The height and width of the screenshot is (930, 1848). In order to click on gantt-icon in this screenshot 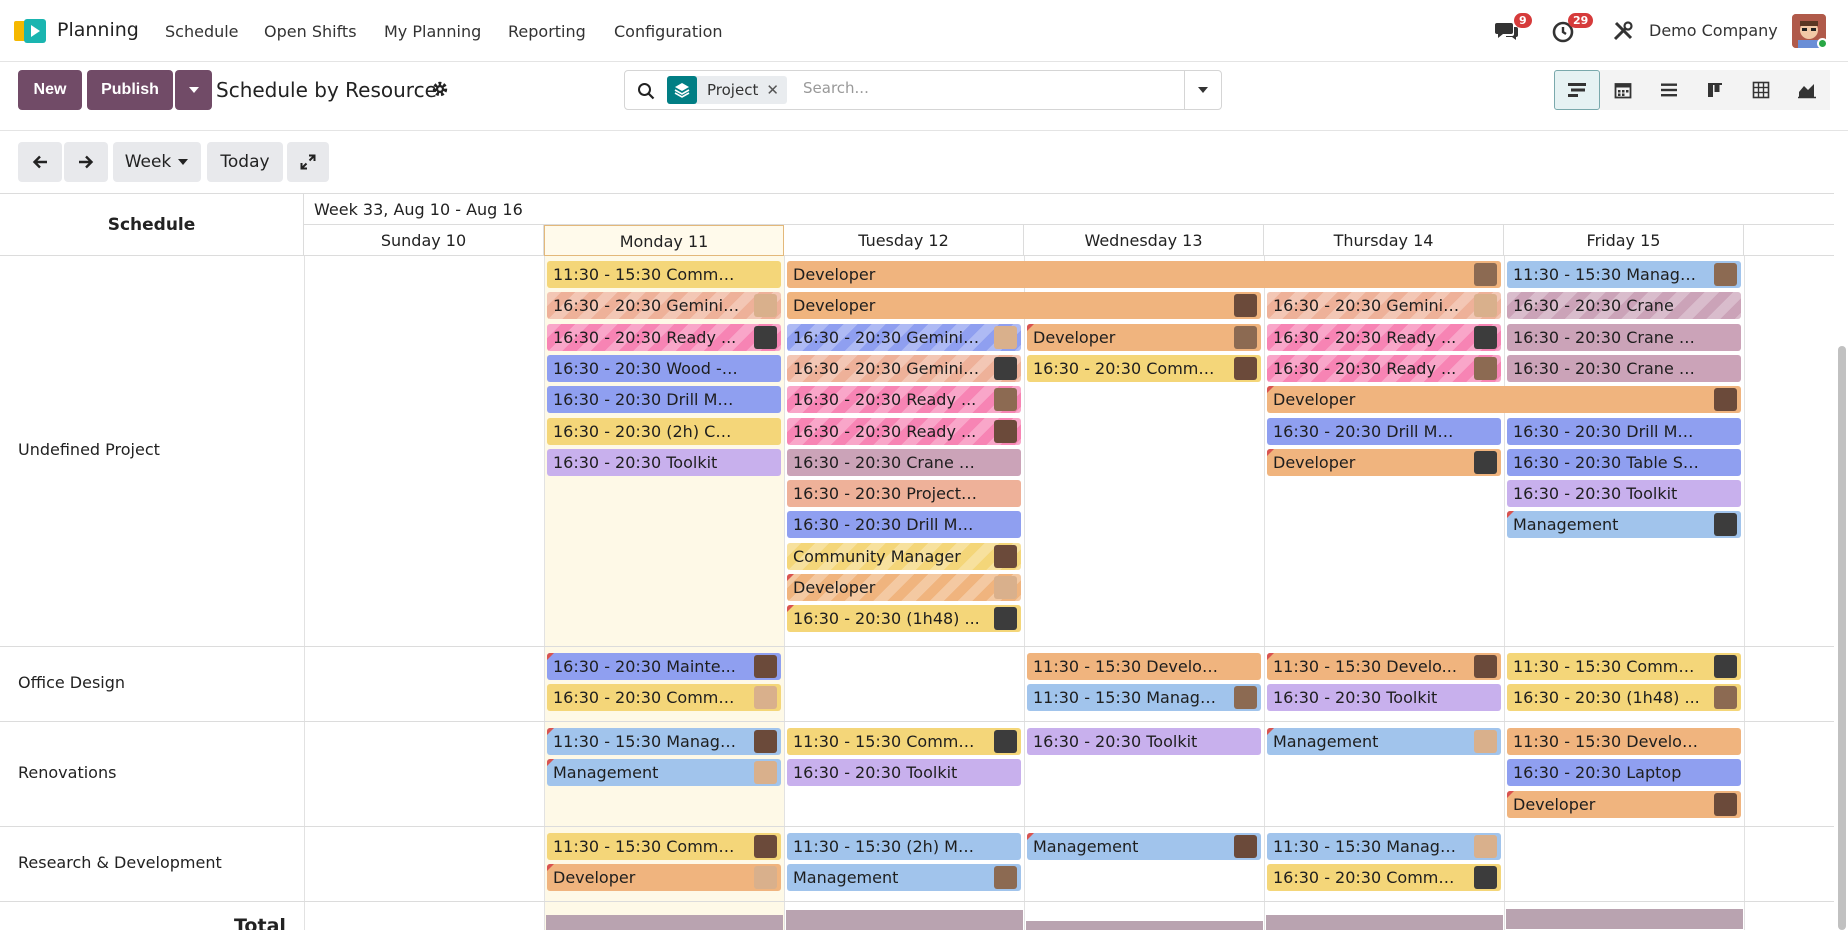, I will do `click(1577, 90)`.